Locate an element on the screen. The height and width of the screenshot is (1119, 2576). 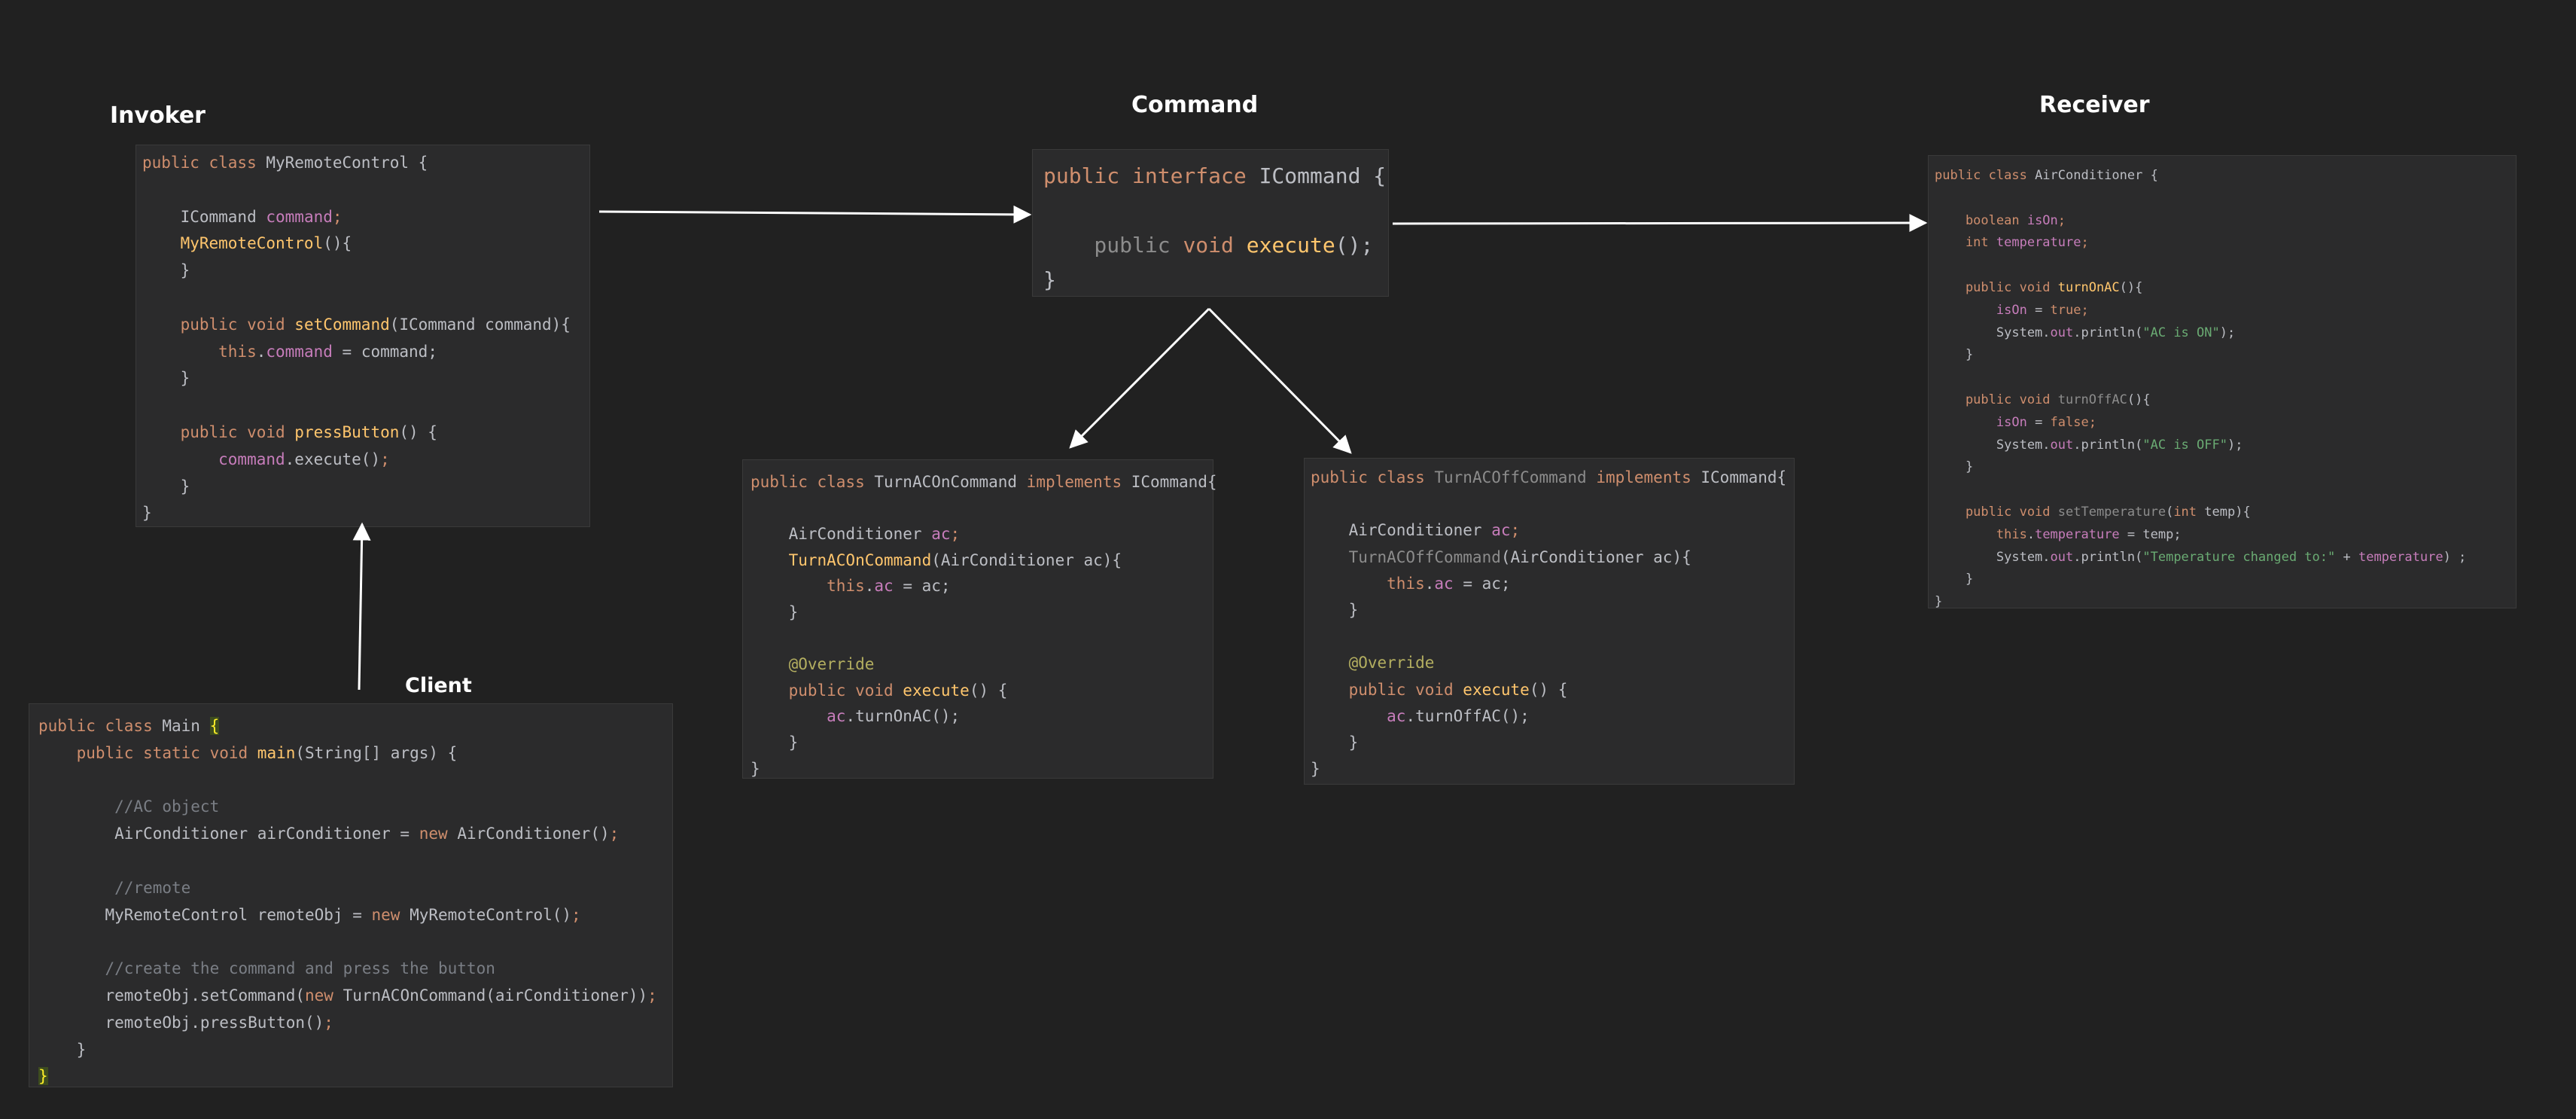
command-to-receiver-arrow is located at coordinates (1660, 223).